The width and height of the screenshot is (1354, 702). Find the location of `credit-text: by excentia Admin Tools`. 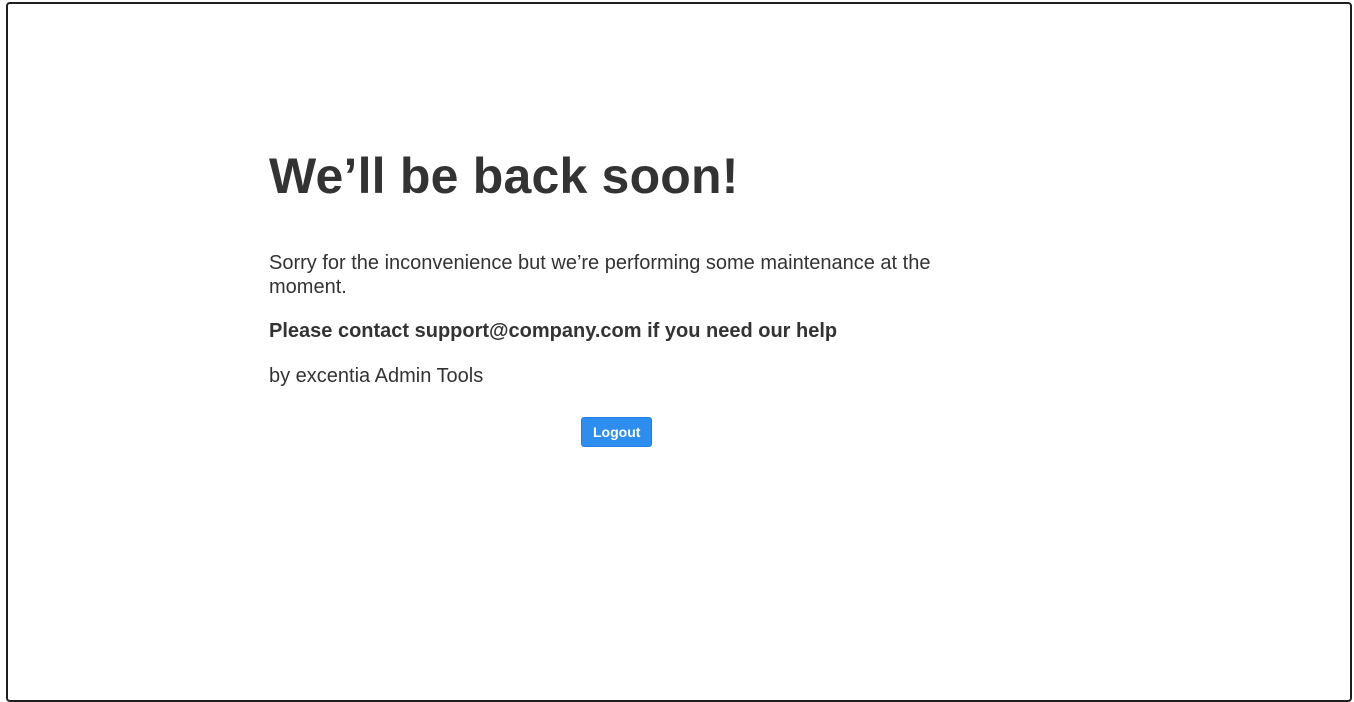

credit-text: by excentia Admin Tools is located at coordinates (376, 376).